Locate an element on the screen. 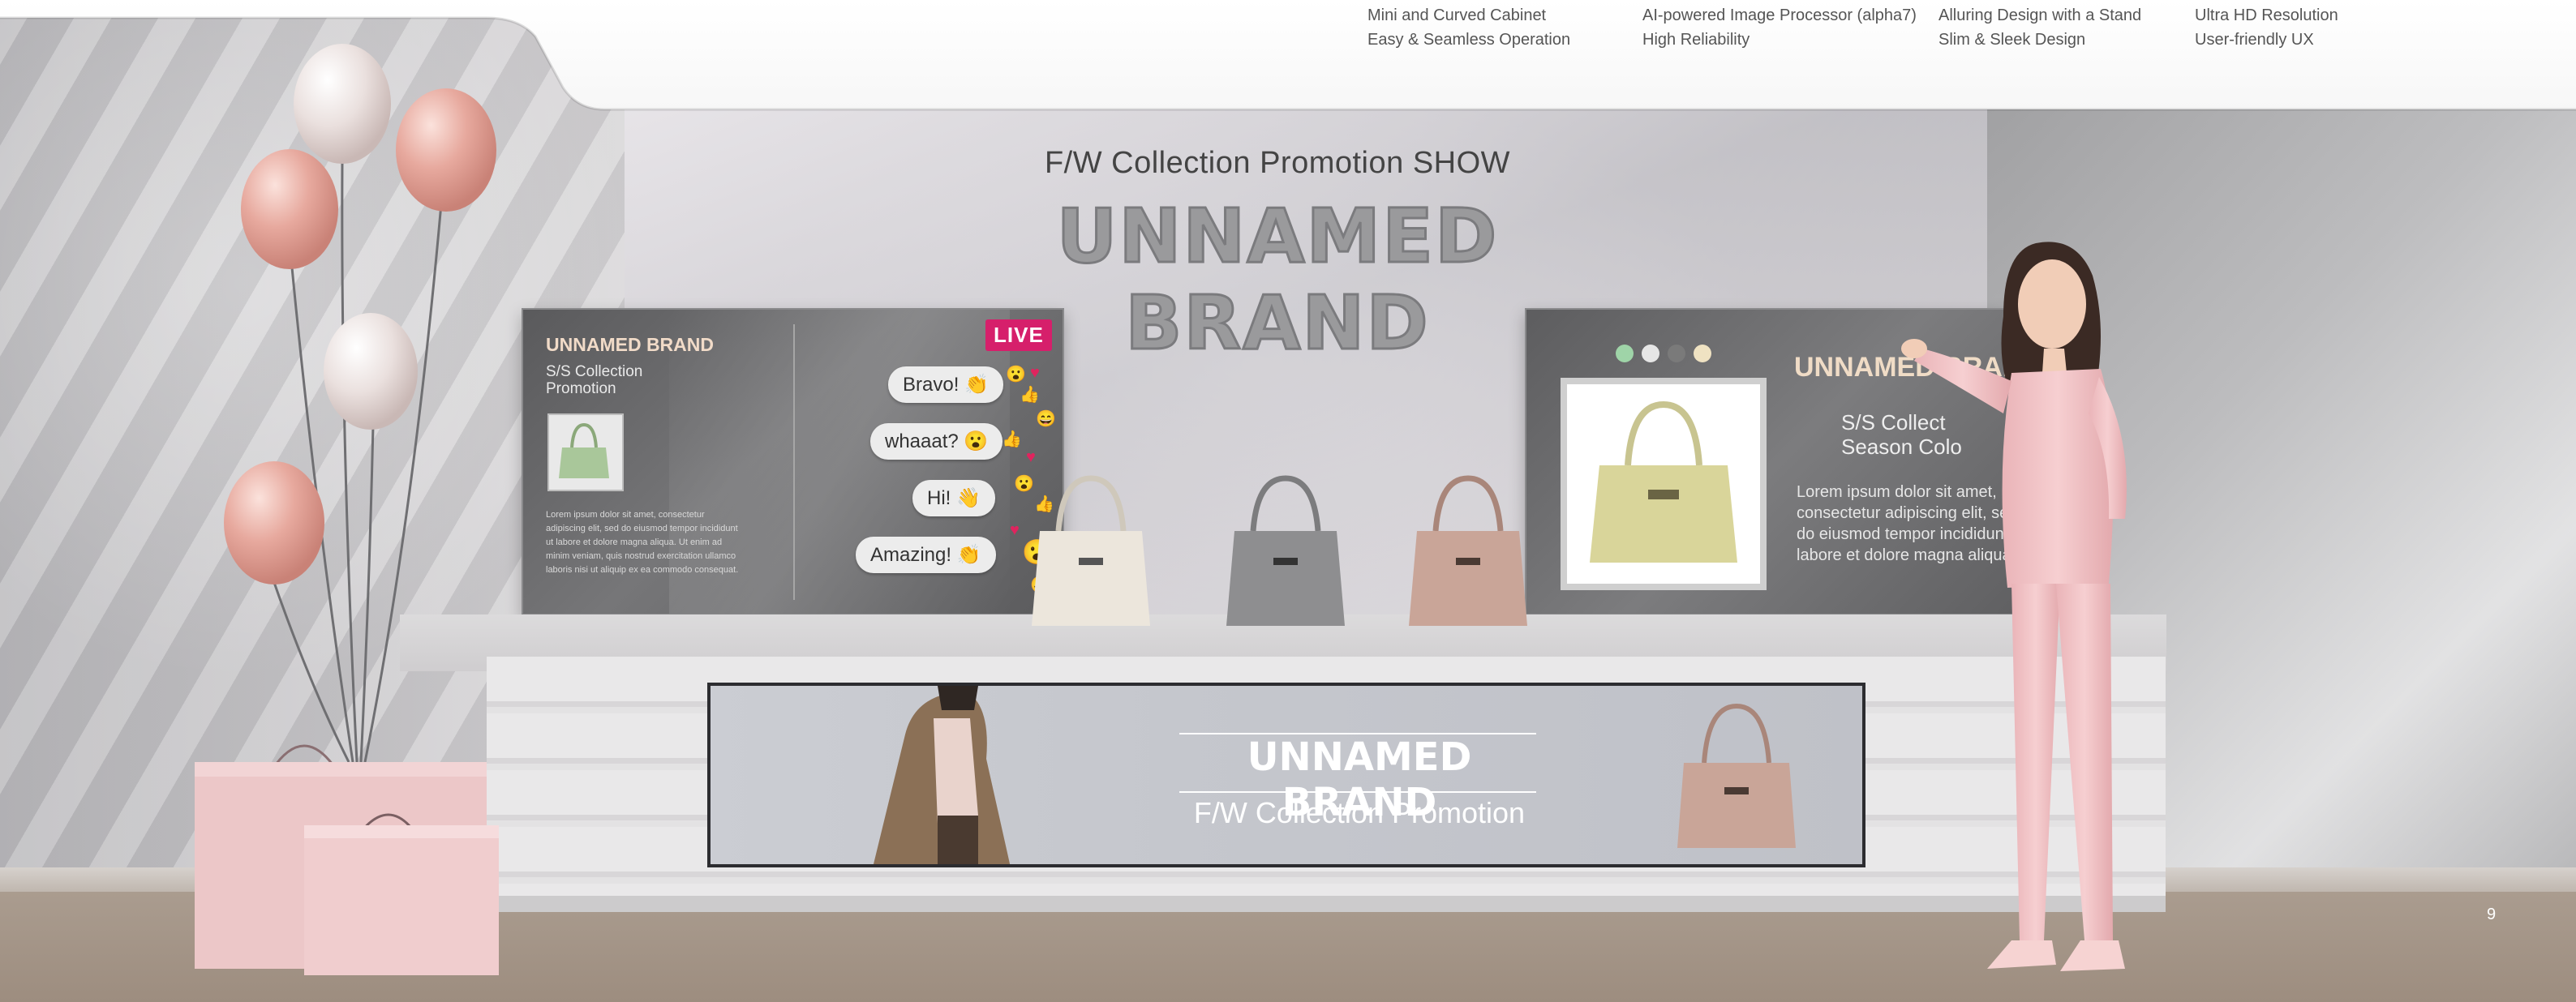  handbag-lineup is located at coordinates (1279, 550).